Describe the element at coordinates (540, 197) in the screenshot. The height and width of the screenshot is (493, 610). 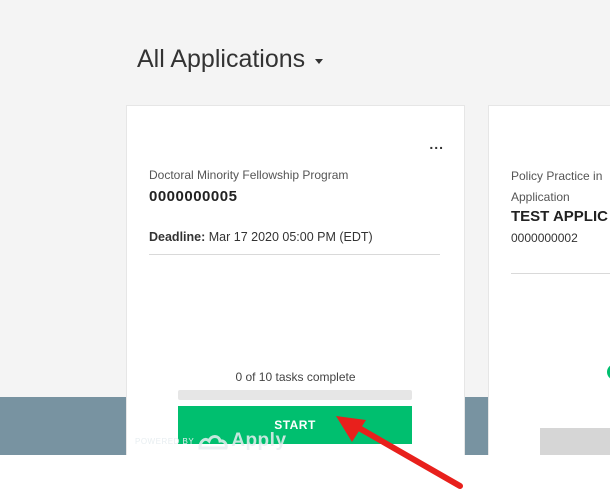
I see `program-name-line2: Application` at that location.